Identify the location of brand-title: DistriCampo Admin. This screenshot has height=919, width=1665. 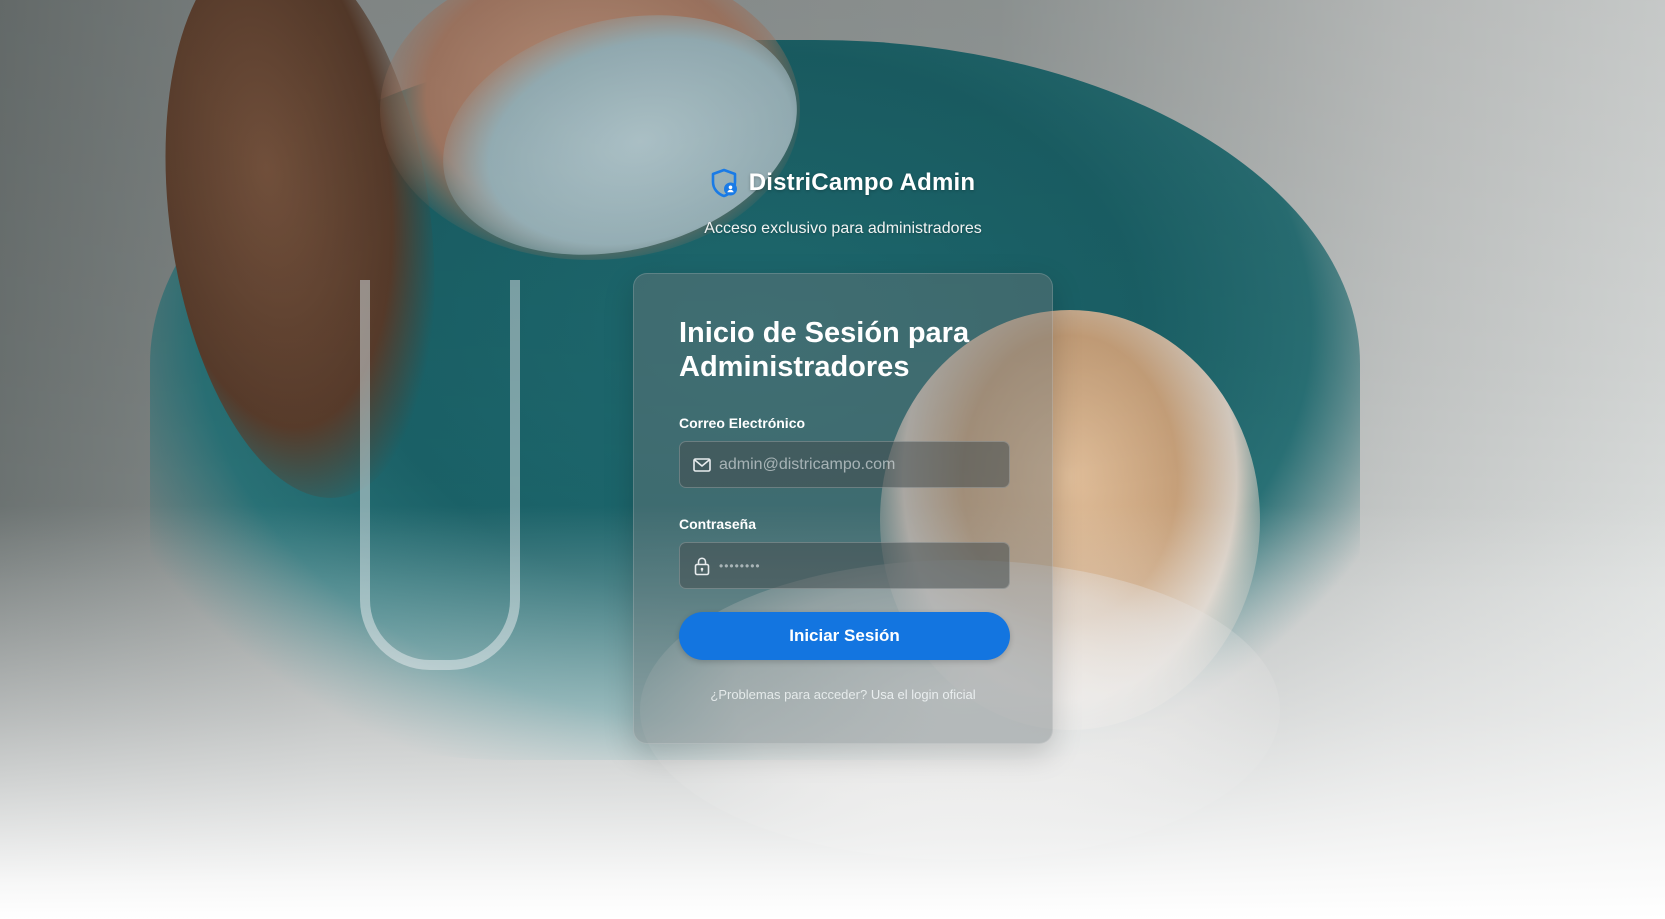
(862, 182).